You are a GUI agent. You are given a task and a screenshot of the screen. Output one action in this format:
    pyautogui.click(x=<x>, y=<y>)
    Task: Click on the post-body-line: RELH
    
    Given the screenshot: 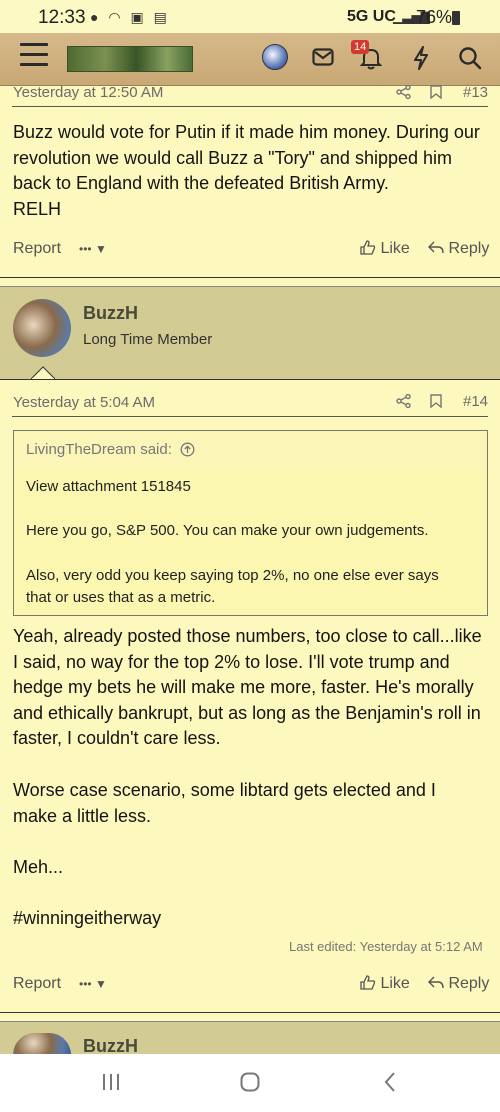 What is the action you would take?
    pyautogui.click(x=37, y=208)
    